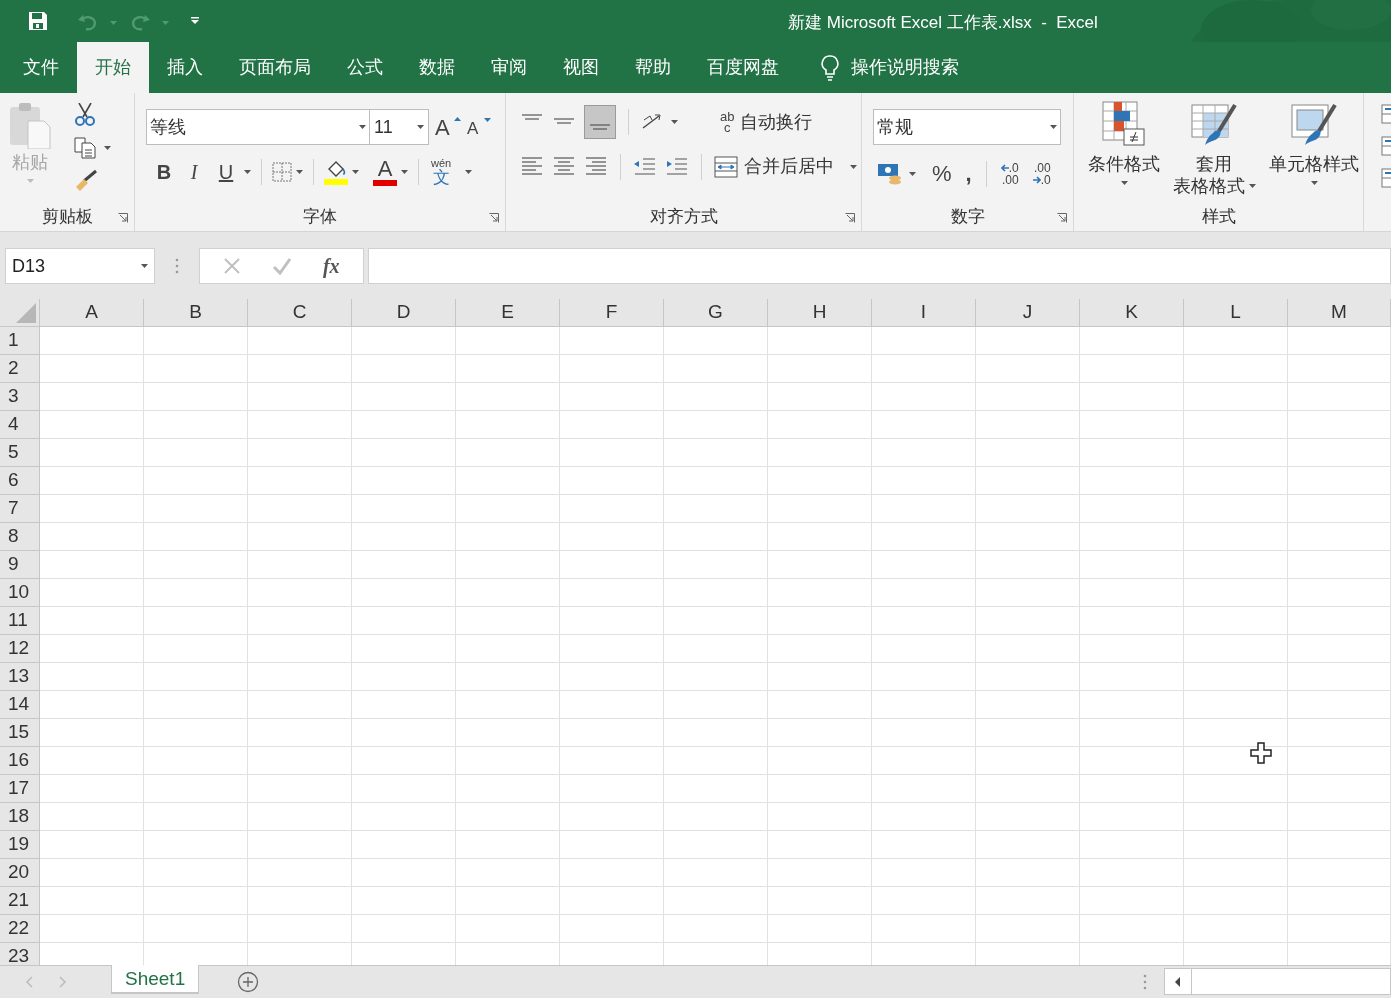 This screenshot has width=1391, height=998. Describe the element at coordinates (1009, 173) in the screenshot. I see `increase-decimal-button: .0 .00` at that location.